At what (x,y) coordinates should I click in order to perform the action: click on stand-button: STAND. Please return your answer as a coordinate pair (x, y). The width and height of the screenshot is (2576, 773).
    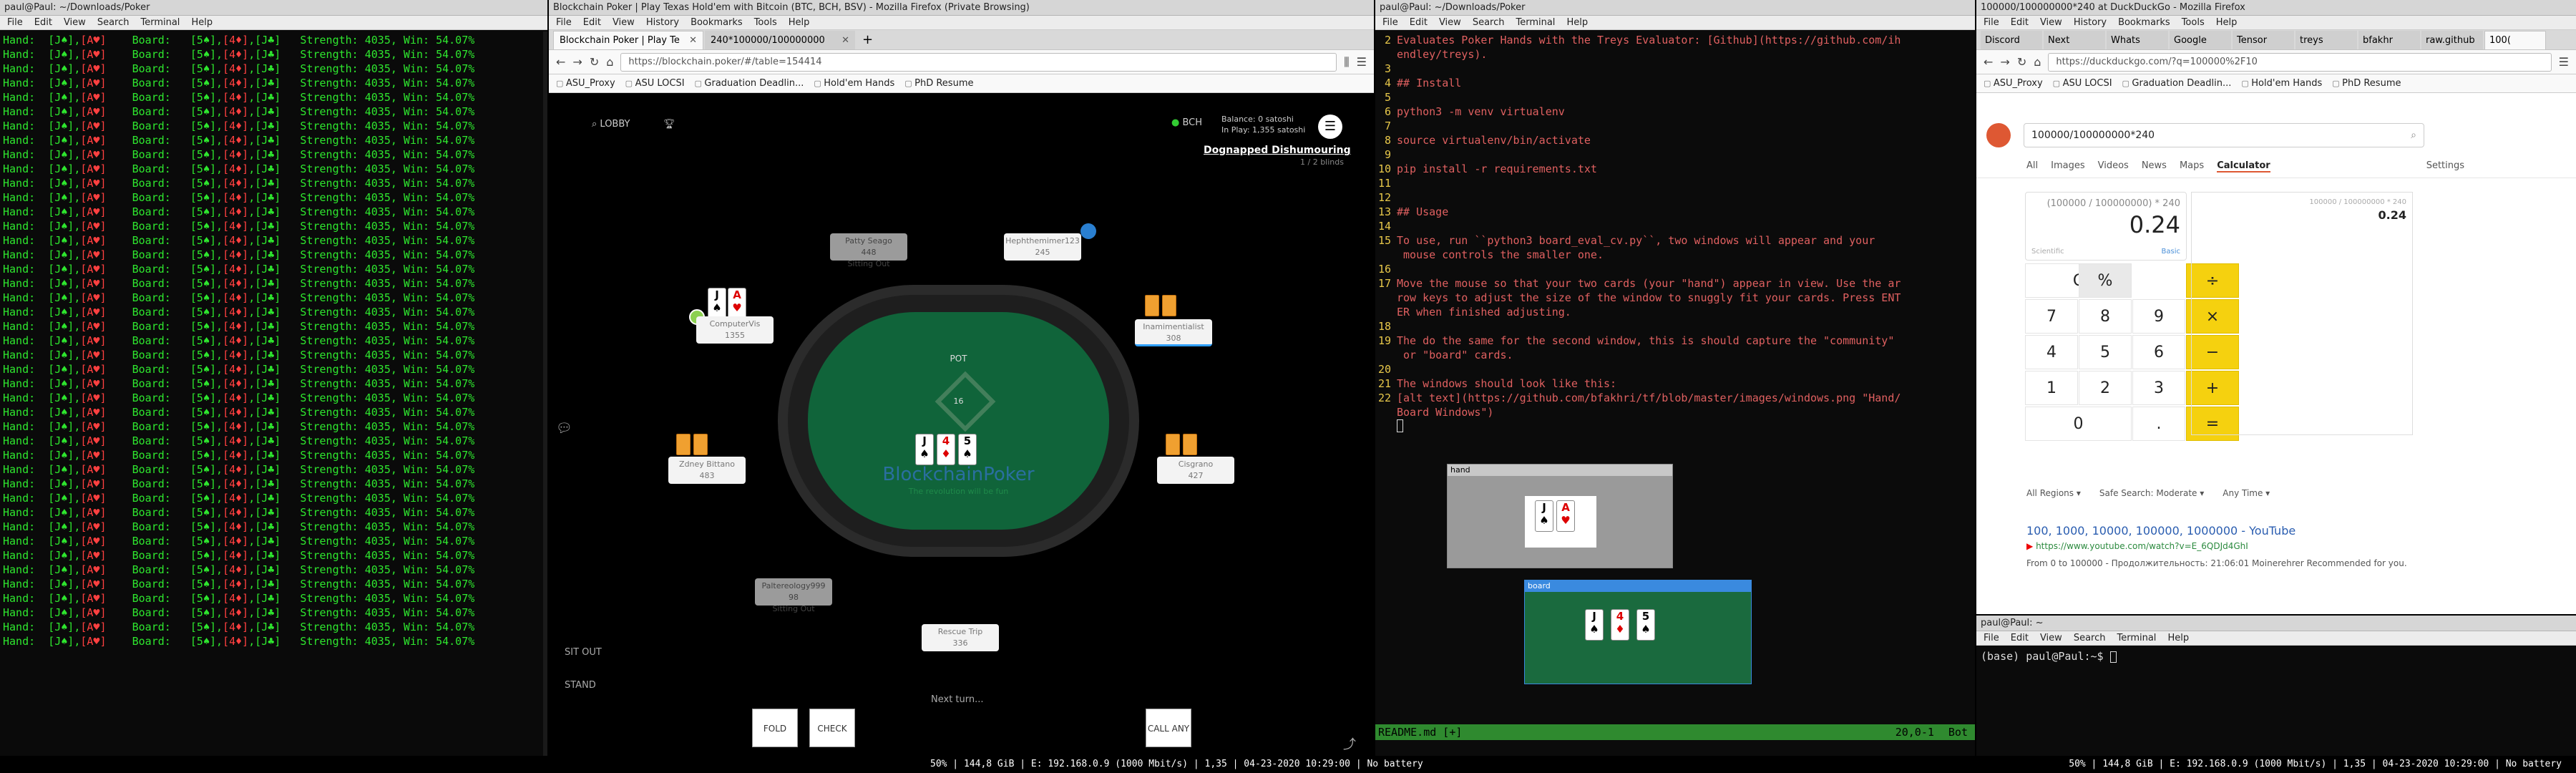
    Looking at the image, I should click on (580, 685).